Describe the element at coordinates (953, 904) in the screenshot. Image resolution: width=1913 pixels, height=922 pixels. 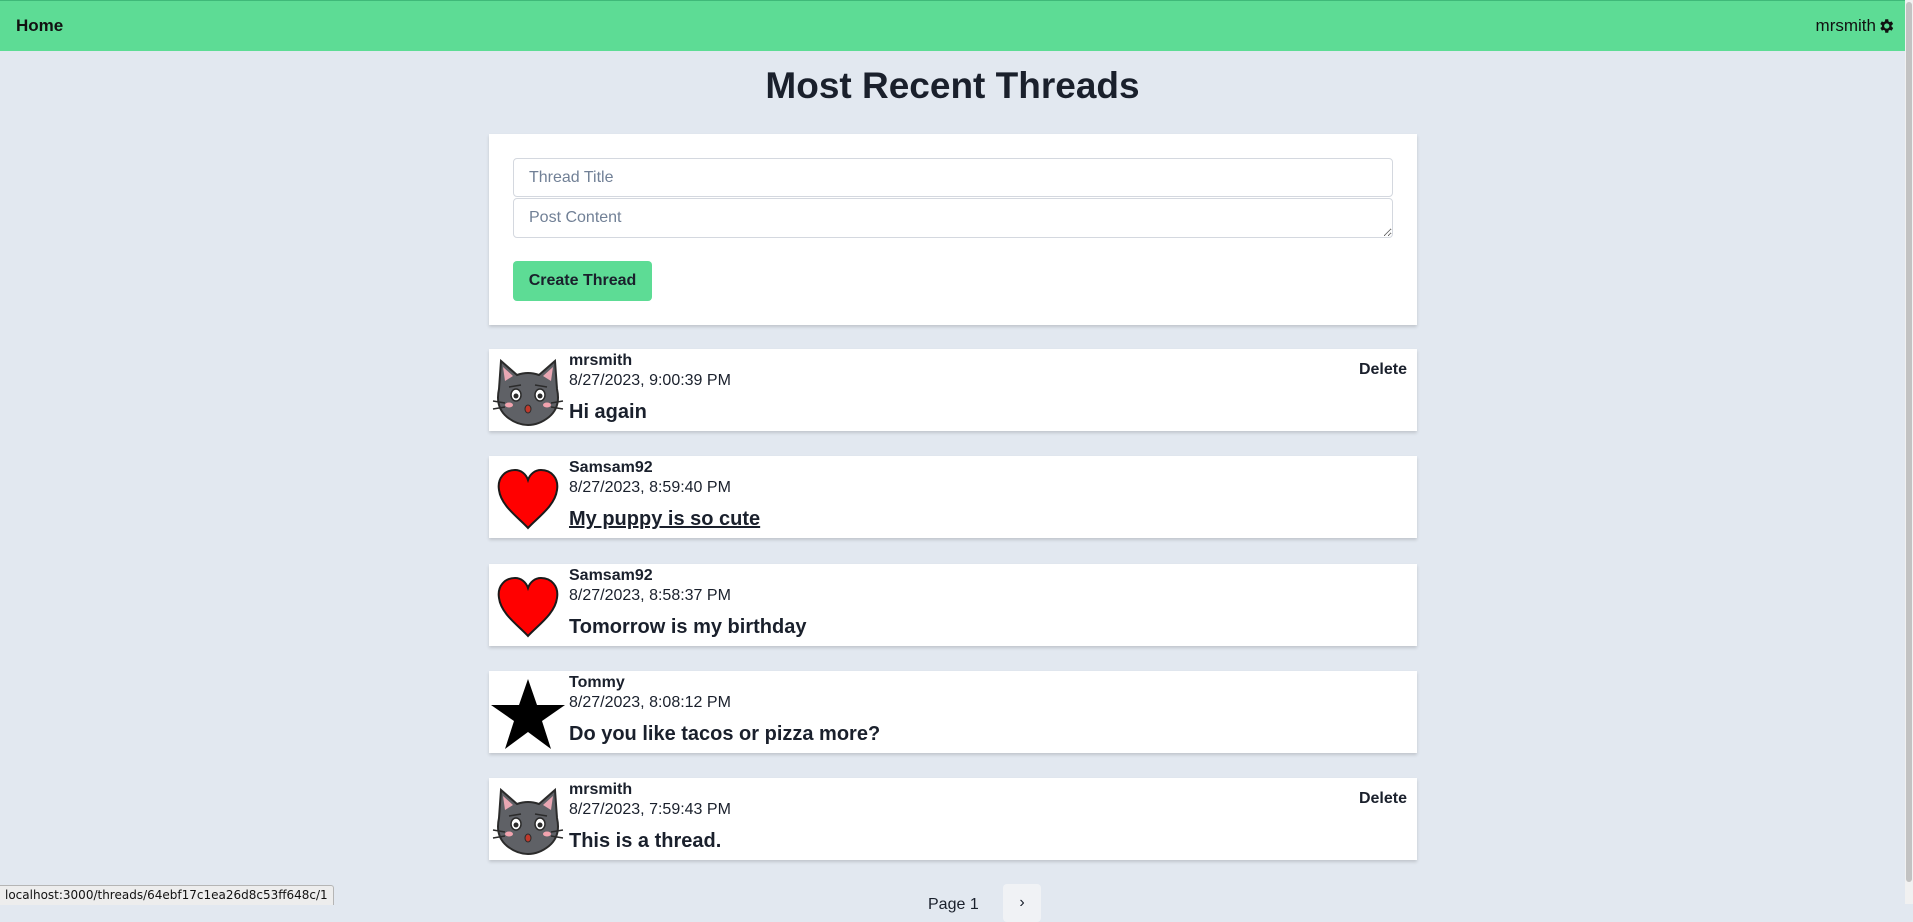
I see `page-indicator: Page 1` at that location.